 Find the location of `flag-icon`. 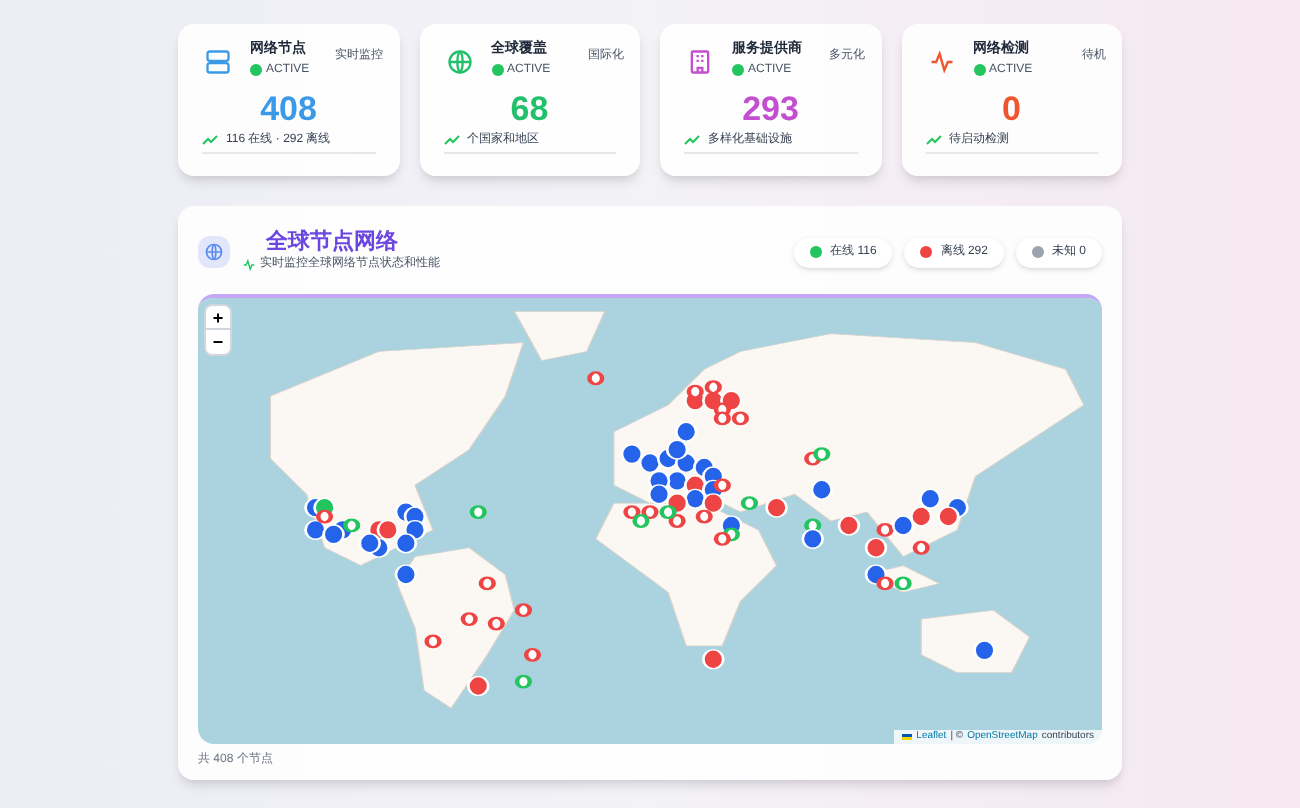

flag-icon is located at coordinates (907, 736).